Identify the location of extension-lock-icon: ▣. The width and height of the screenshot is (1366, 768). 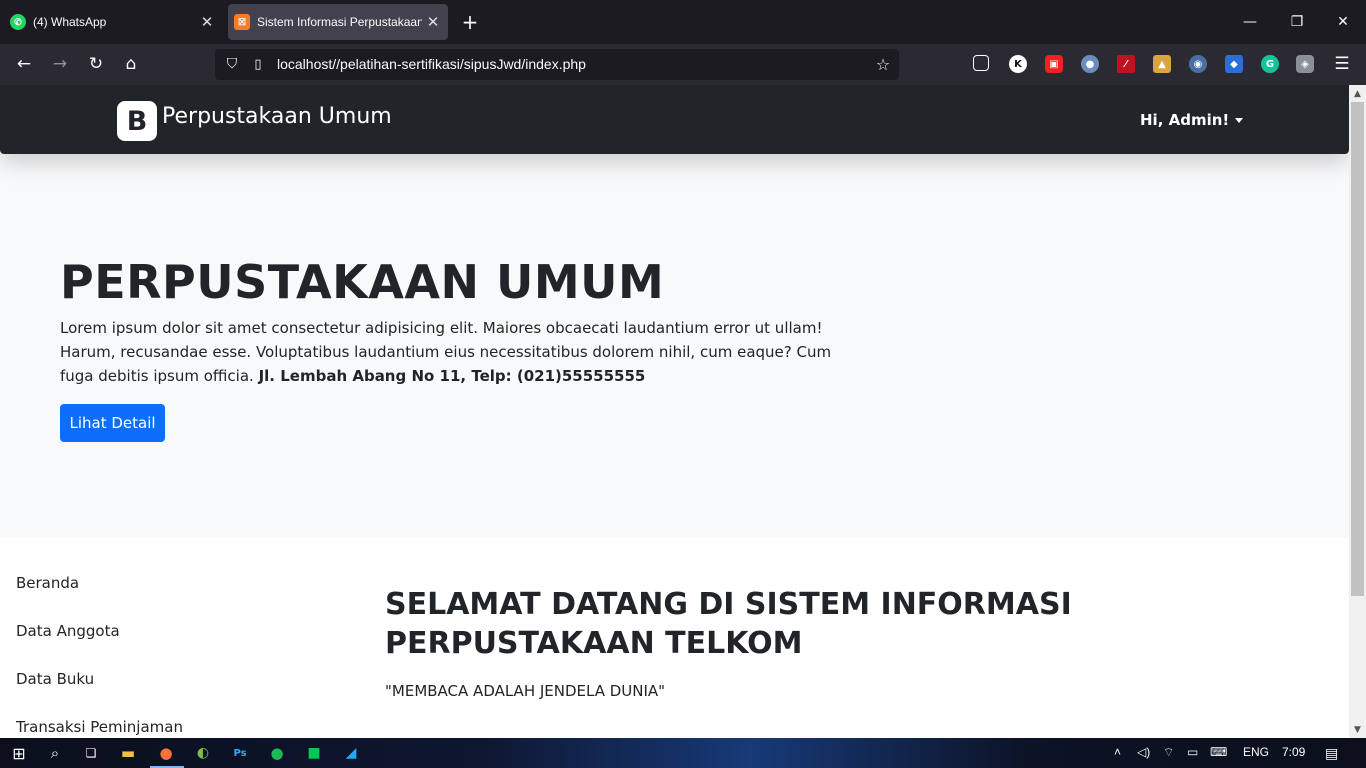
(1054, 64).